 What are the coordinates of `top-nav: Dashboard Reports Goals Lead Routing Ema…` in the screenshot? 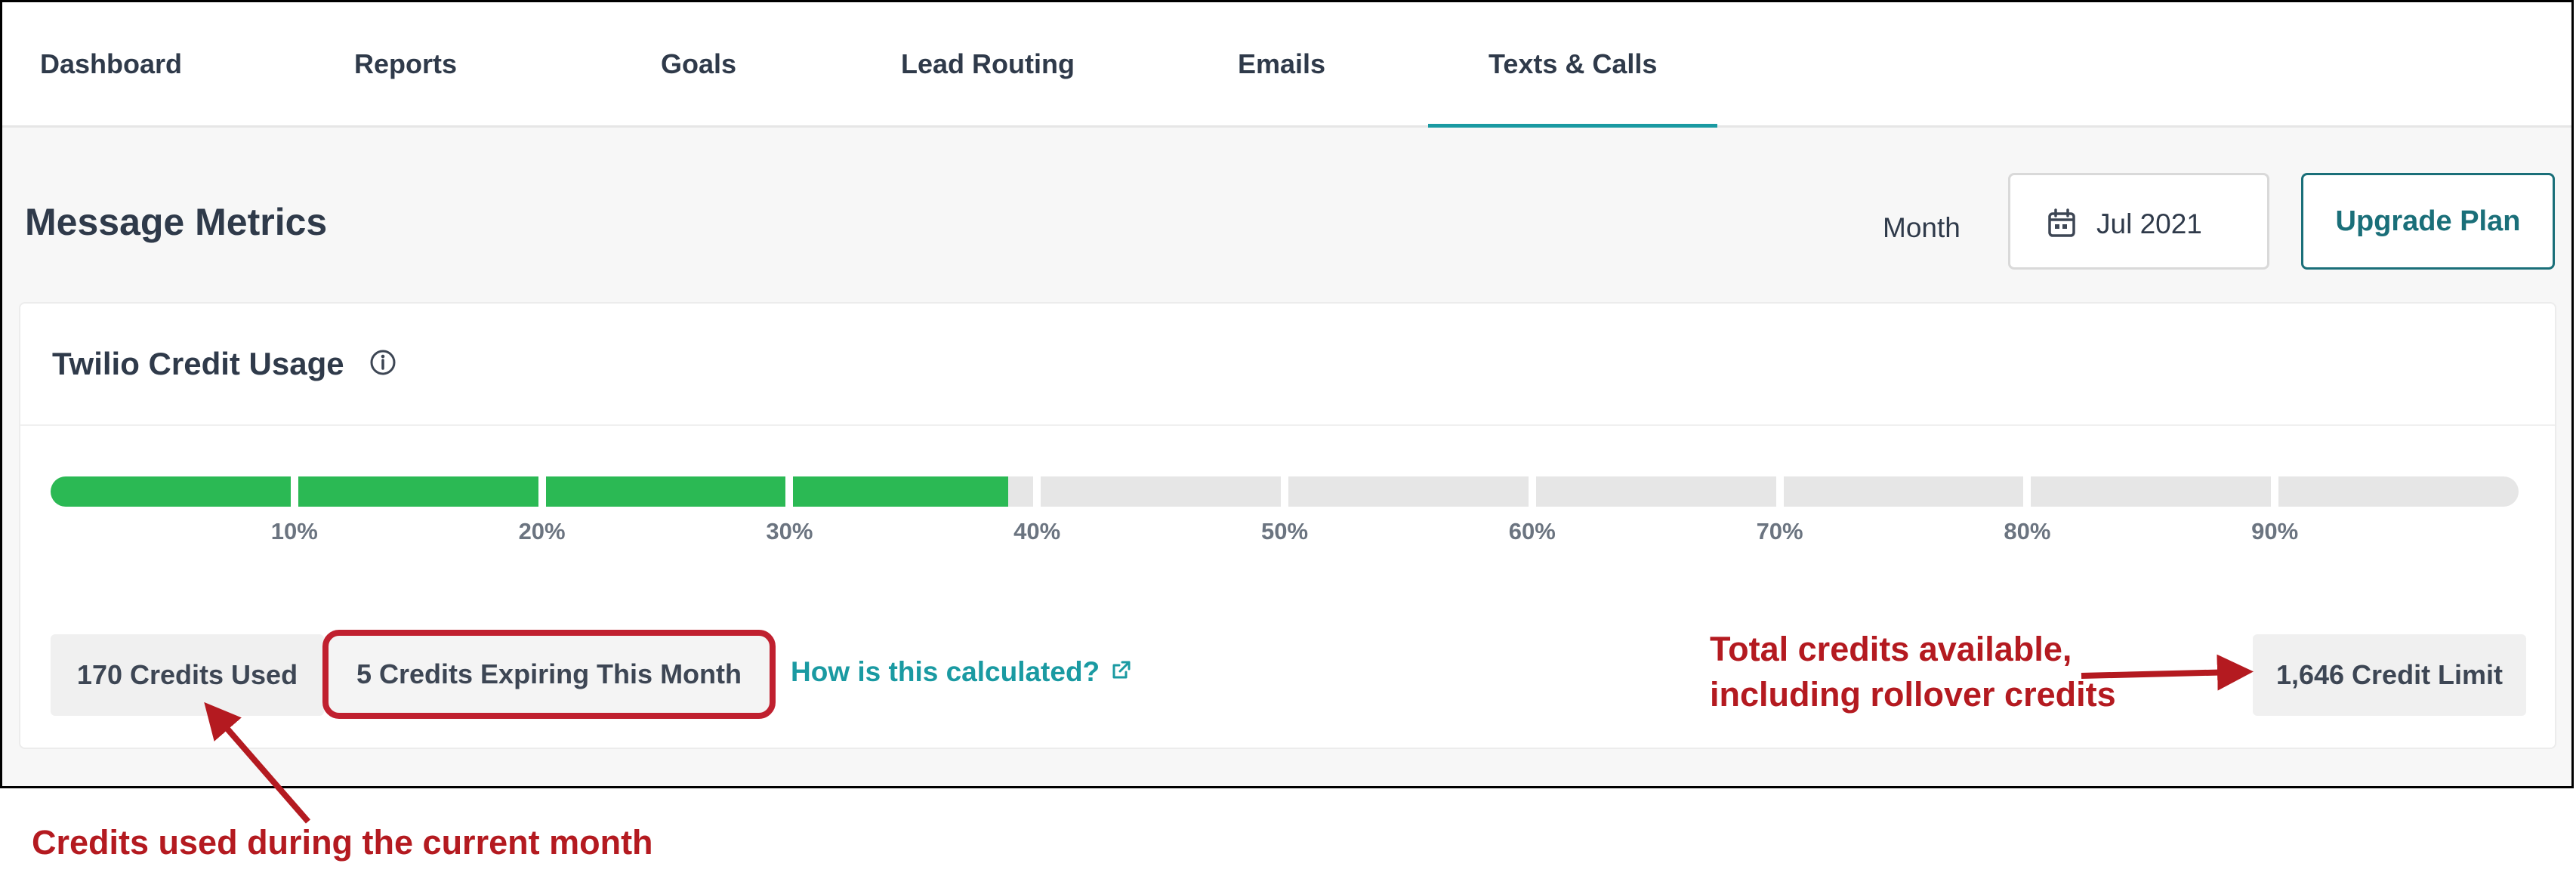 It's located at (1286, 65).